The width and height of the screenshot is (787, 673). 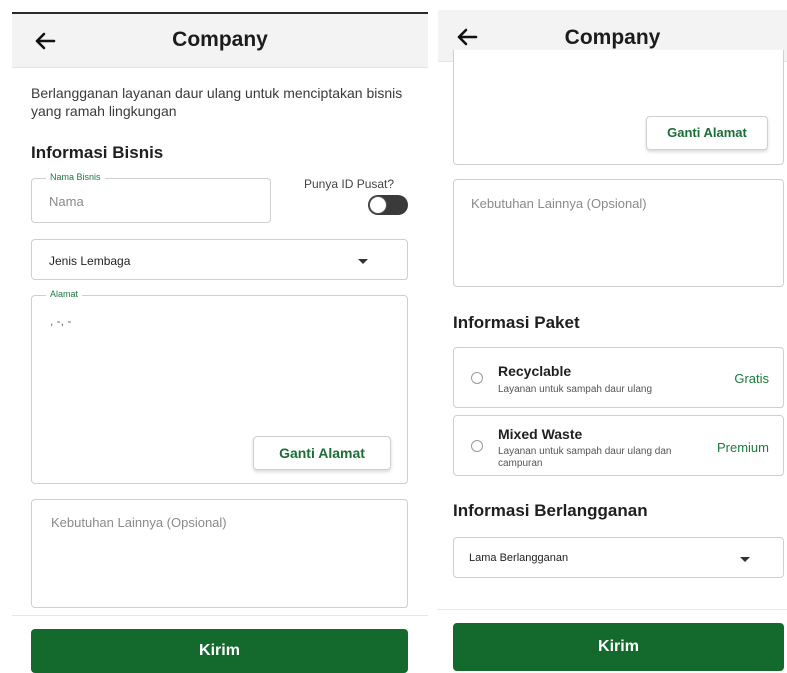 I want to click on section-title-subscription: Informasi Berlangganan, so click(x=550, y=510).